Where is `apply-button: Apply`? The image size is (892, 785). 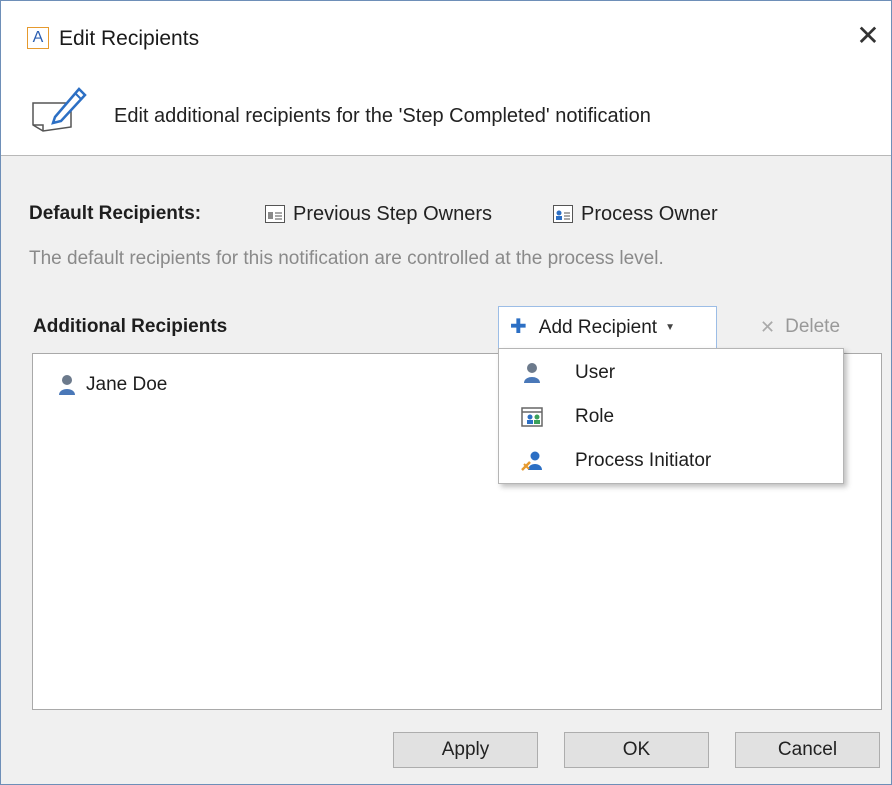 apply-button: Apply is located at coordinates (465, 750).